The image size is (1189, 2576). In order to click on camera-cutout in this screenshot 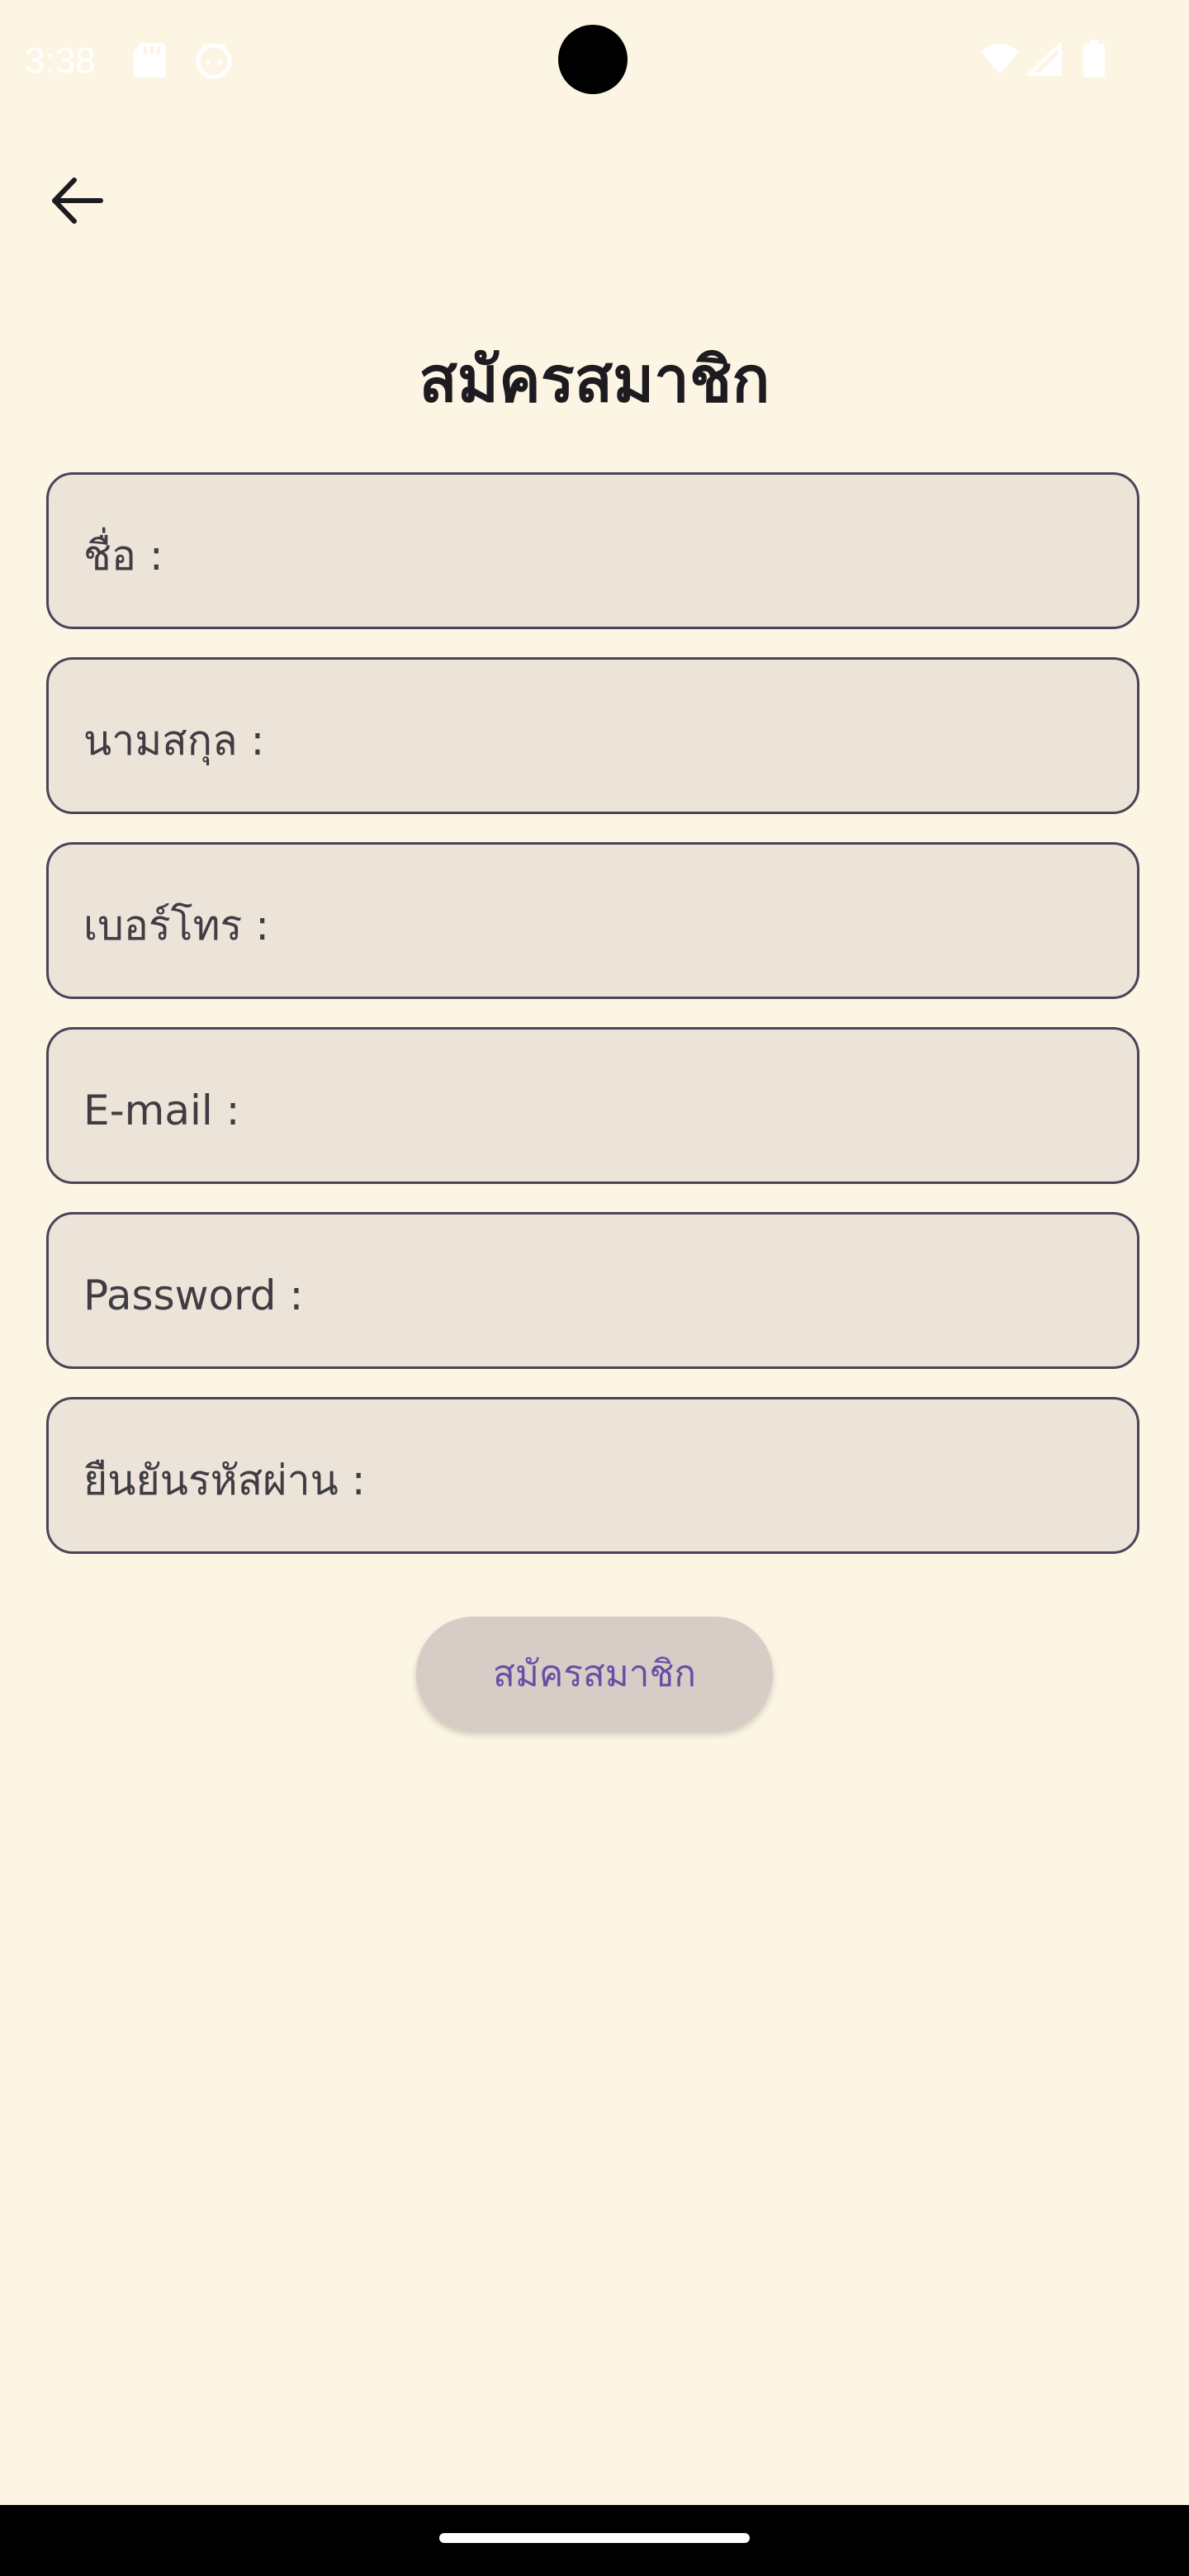, I will do `click(593, 59)`.